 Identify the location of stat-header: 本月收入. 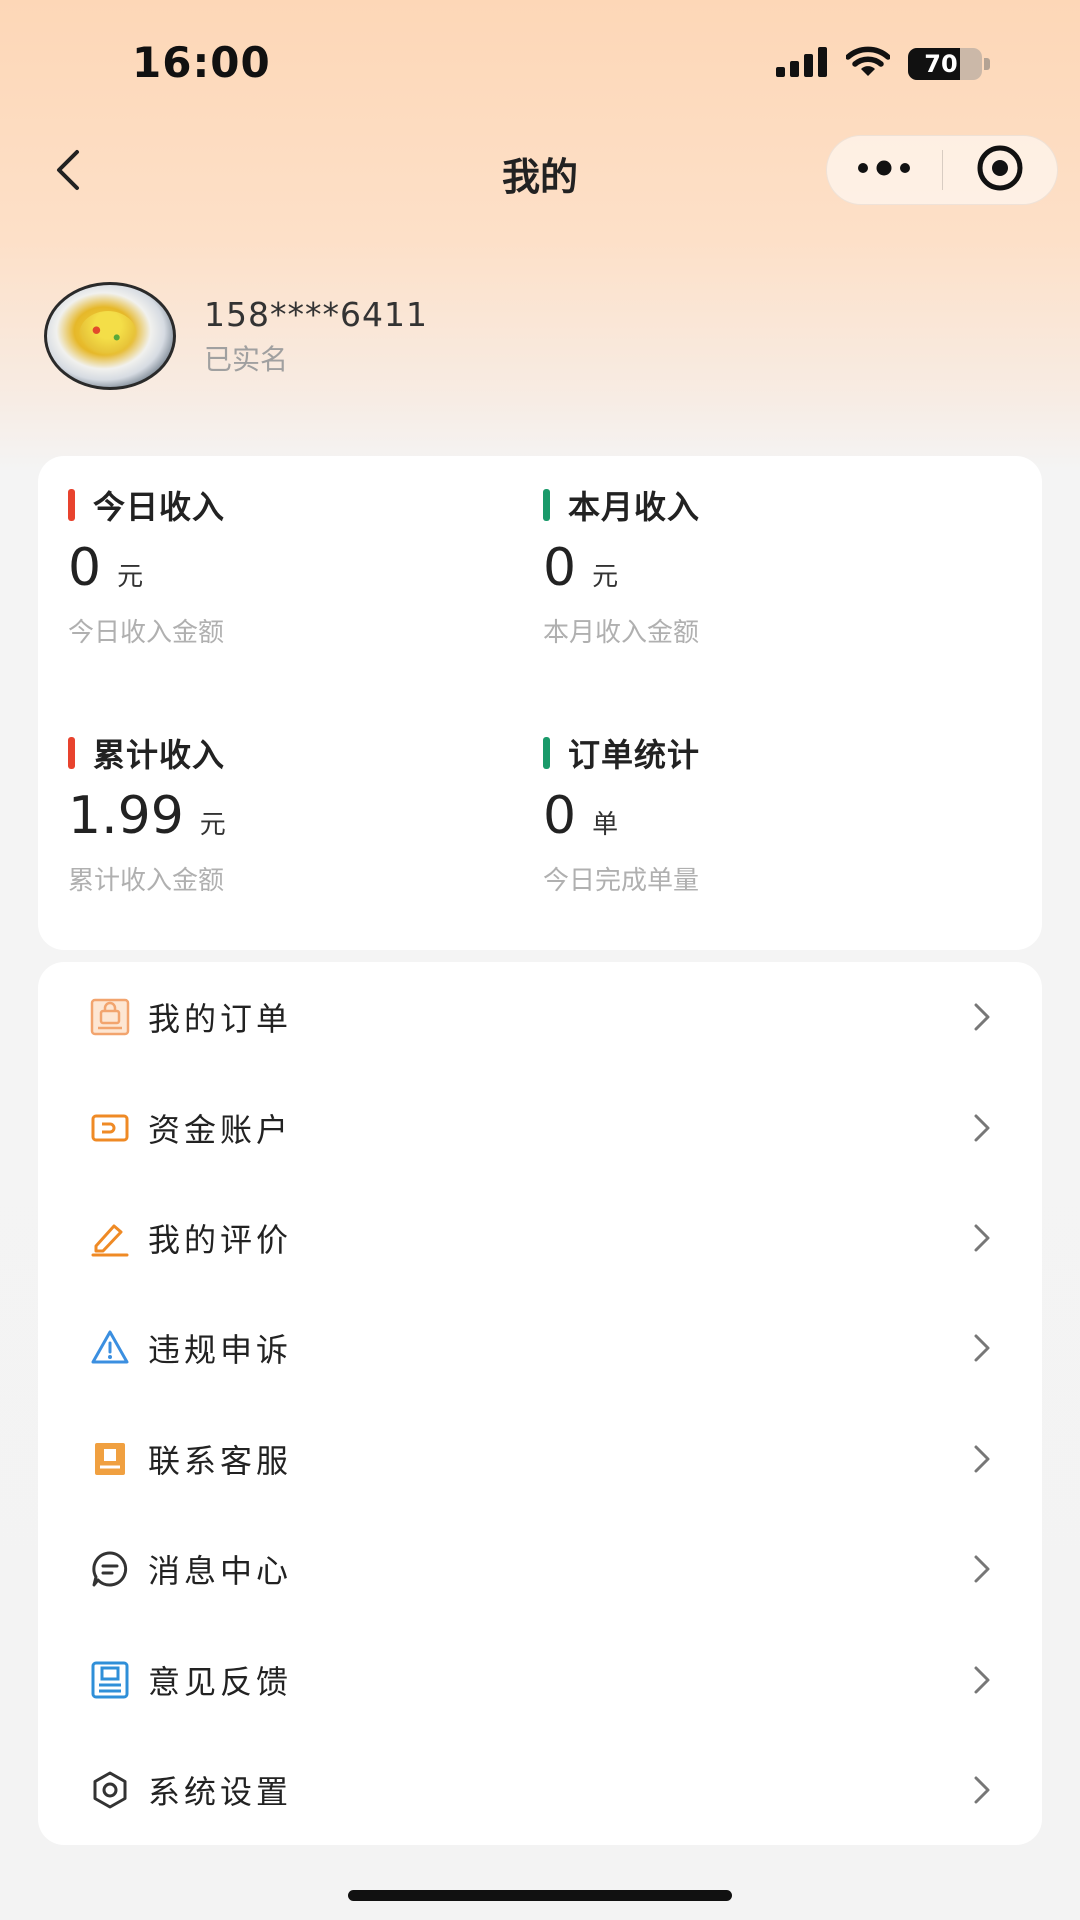
(763, 505).